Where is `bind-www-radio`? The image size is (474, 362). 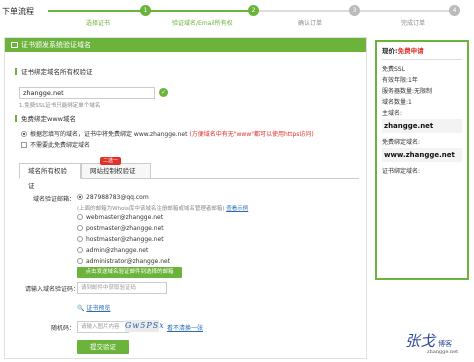
bind-www-radio is located at coordinates (24, 134).